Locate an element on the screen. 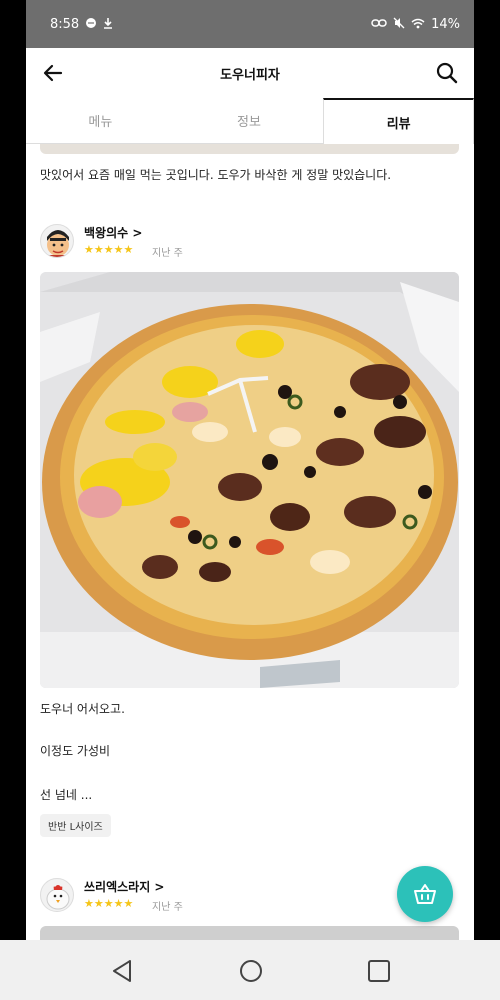 The height and width of the screenshot is (1000, 500). nav-home-button is located at coordinates (251, 971).